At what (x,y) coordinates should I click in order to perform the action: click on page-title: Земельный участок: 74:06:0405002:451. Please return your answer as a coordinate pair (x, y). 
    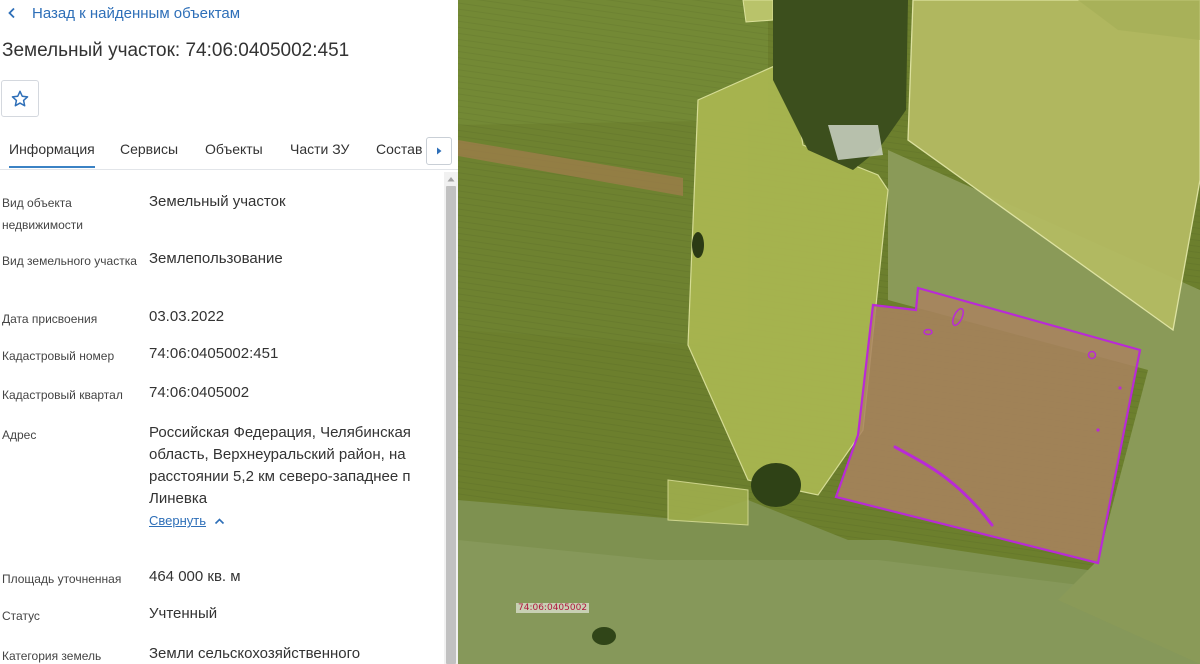
    Looking at the image, I should click on (176, 50).